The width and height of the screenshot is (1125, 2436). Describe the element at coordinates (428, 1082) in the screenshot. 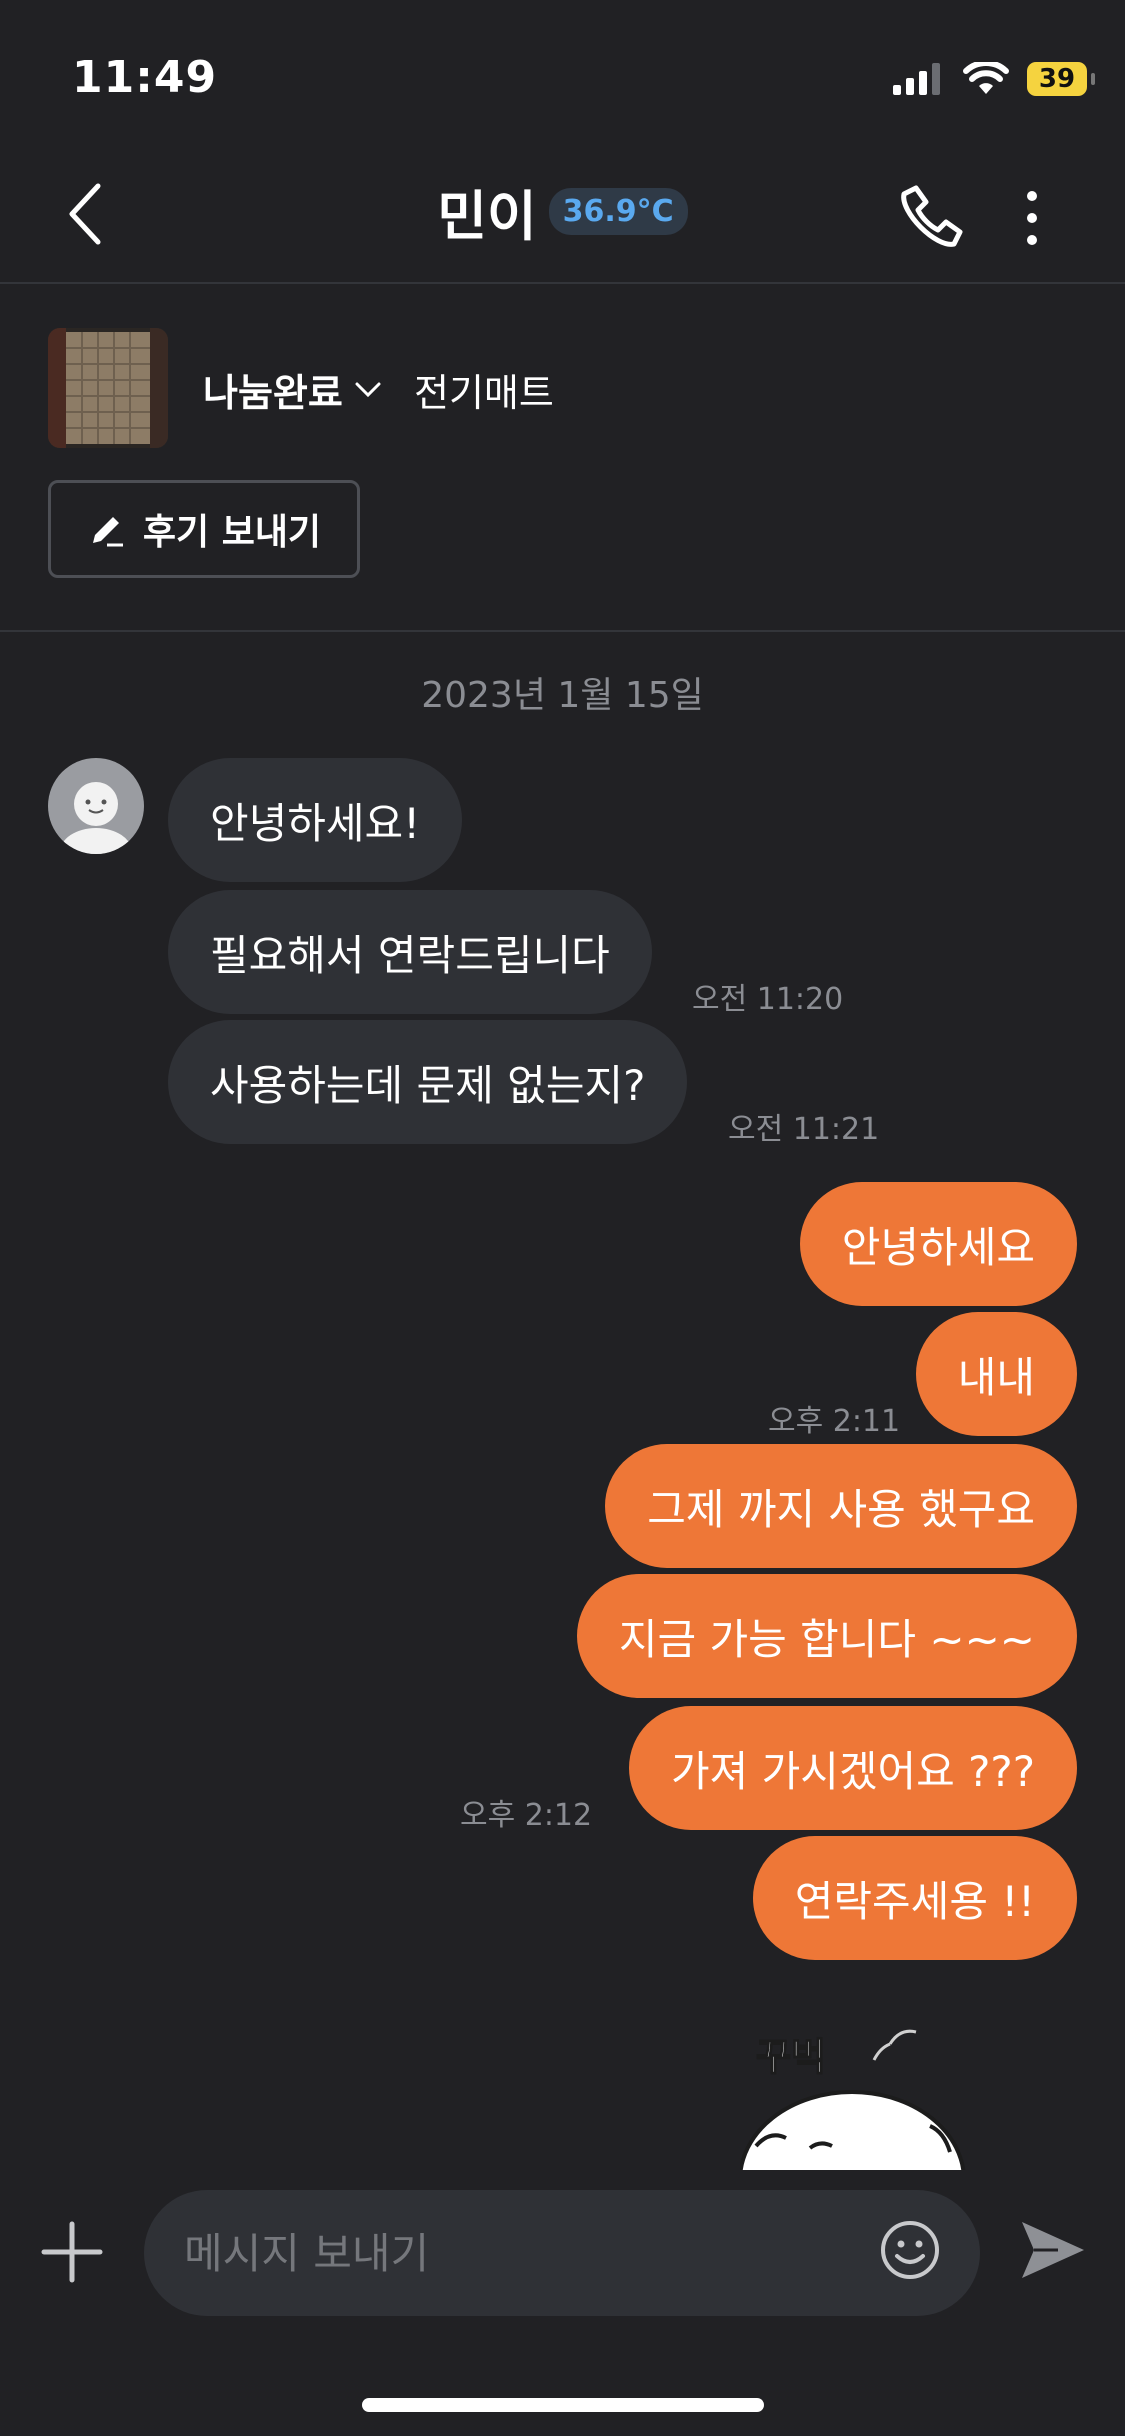

I see `incoming-message: 사용하는데 문제 없는지?` at that location.